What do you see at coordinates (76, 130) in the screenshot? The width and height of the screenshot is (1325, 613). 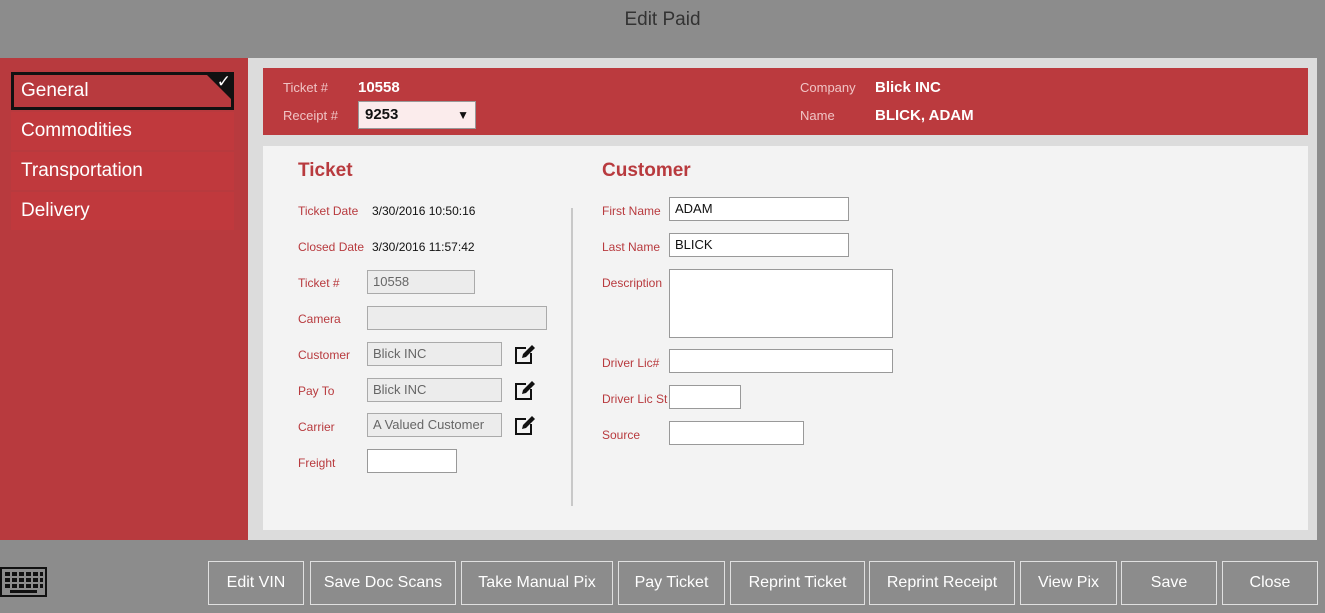 I see `sidebar-item-label: Commodities` at bounding box center [76, 130].